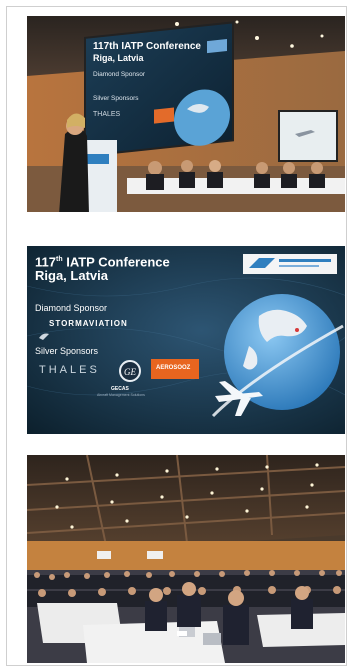  I want to click on slide-title: 117th IATP Conference, so click(102, 262).